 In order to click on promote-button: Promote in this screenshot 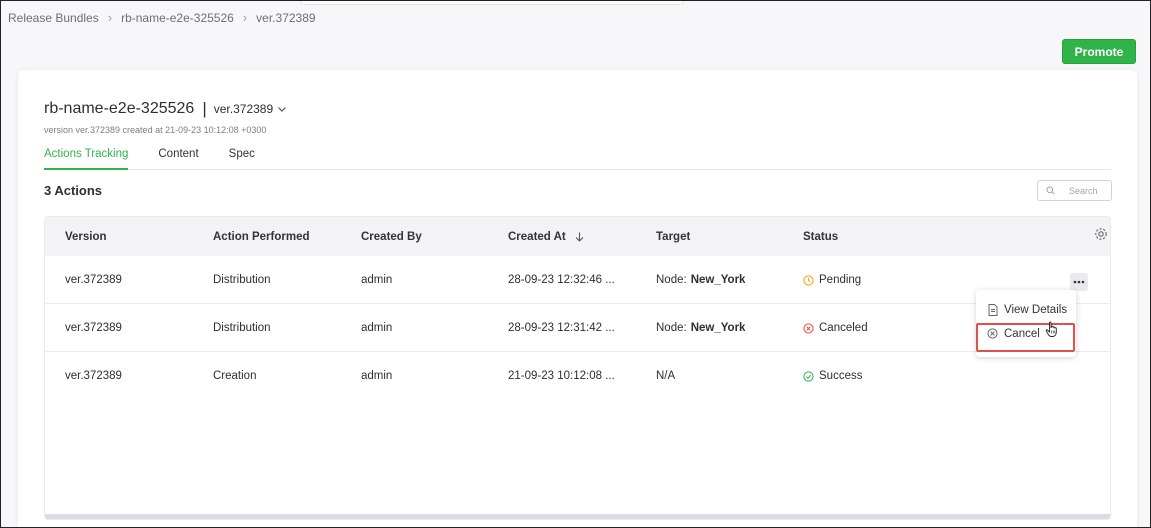, I will do `click(1099, 51)`.